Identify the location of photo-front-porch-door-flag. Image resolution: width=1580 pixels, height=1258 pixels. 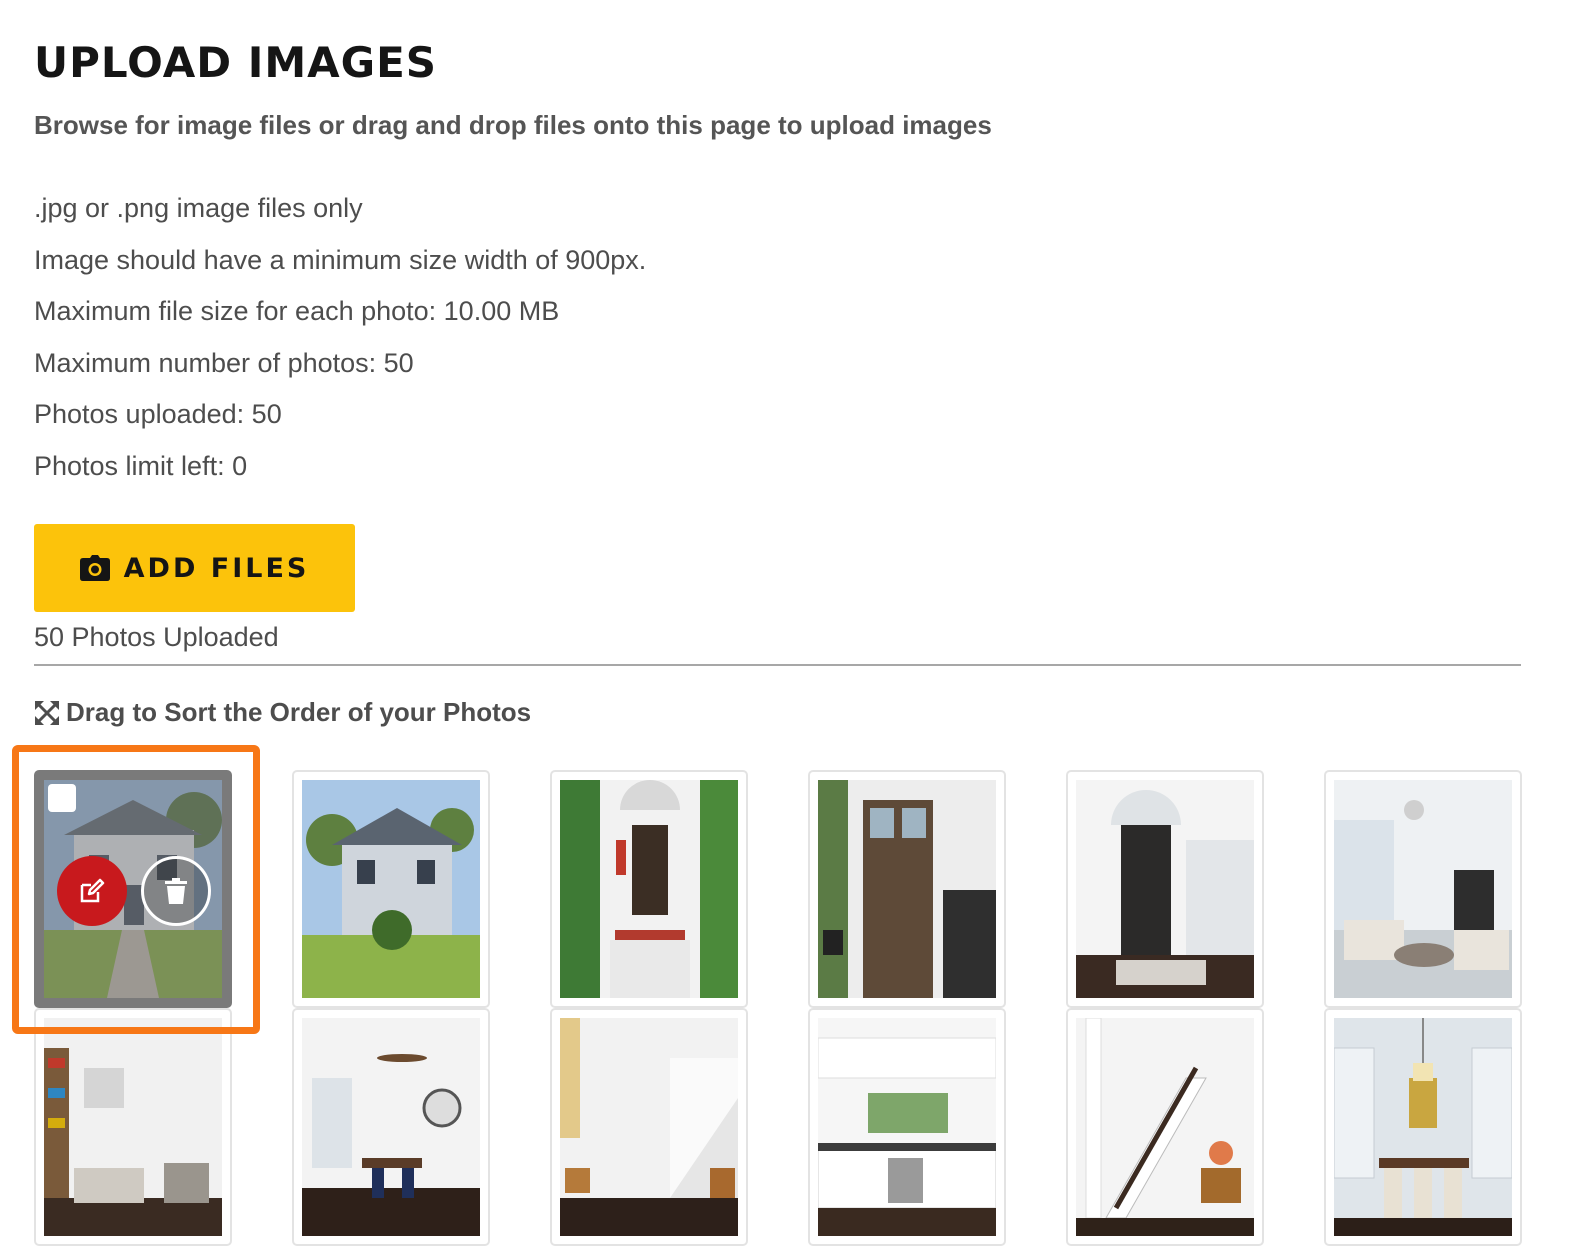
(649, 889).